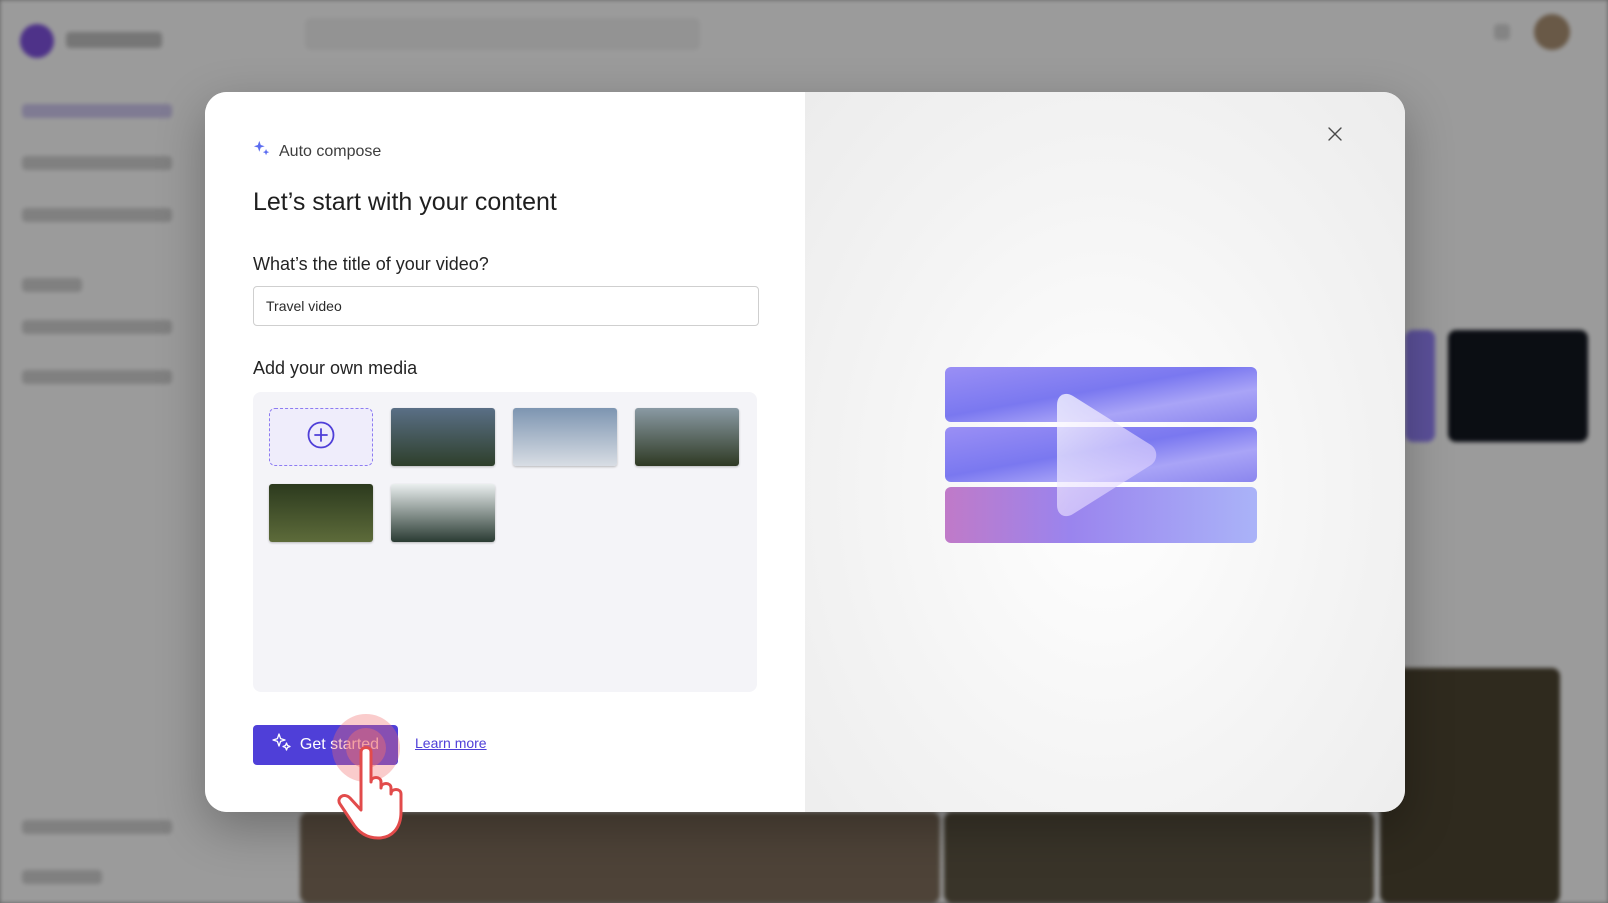 This screenshot has height=903, width=1608. I want to click on add-media-button, so click(321, 437).